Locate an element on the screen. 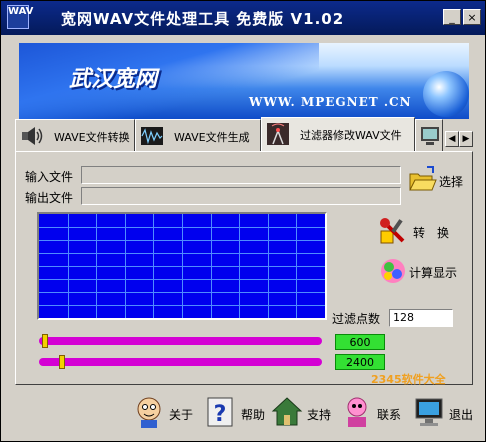  tab-filter-modify: 过滤器修改WAV文件 is located at coordinates (338, 134).